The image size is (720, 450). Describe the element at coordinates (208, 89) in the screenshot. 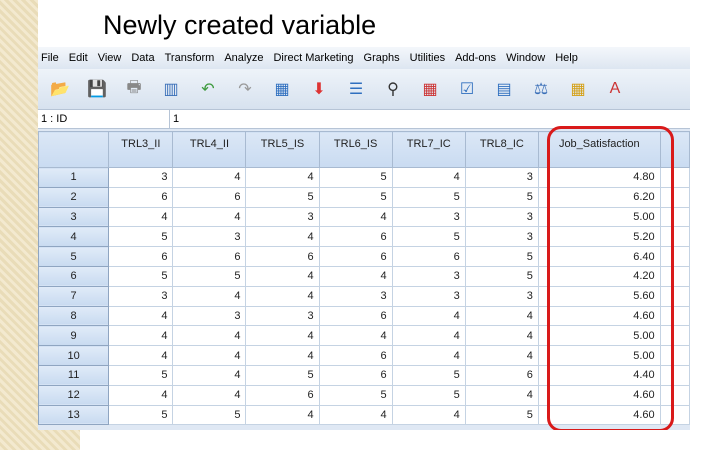

I see `undo-icon: ↶` at that location.